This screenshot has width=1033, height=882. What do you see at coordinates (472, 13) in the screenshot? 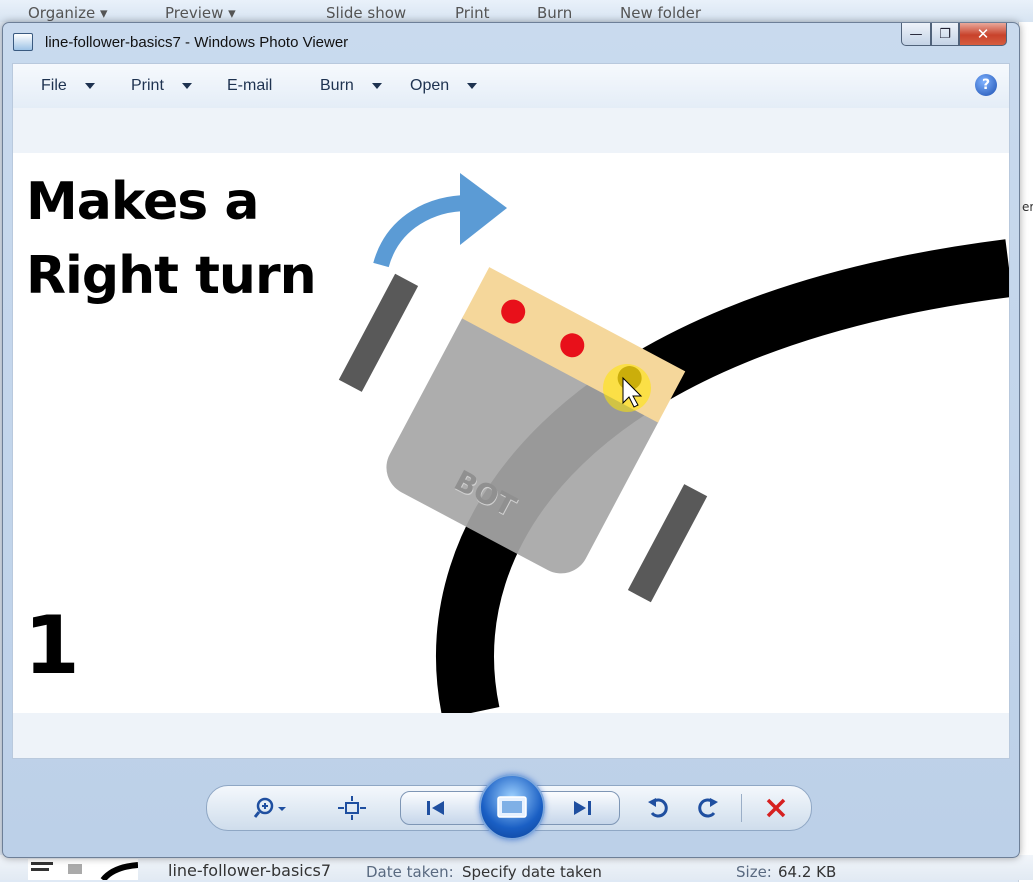
I see `bg-print-button: Print` at bounding box center [472, 13].